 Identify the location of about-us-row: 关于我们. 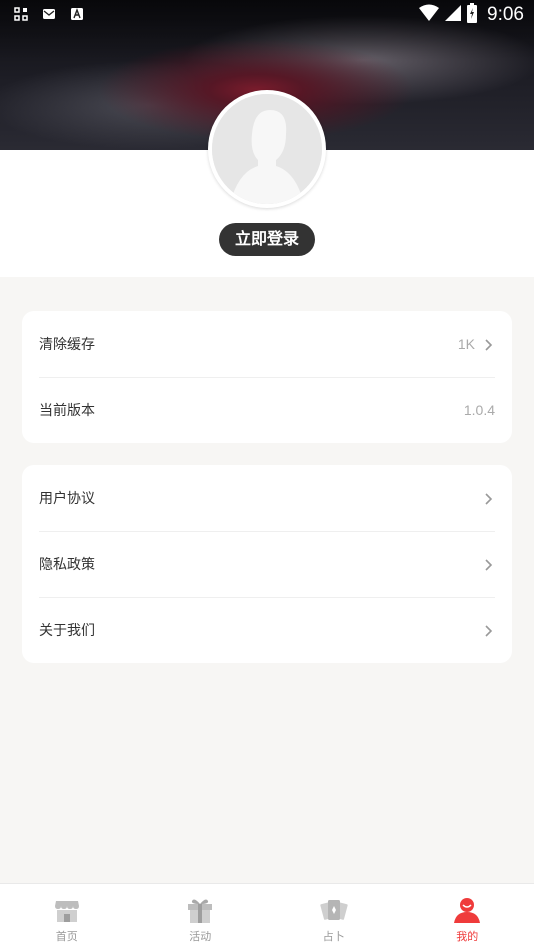
(267, 630).